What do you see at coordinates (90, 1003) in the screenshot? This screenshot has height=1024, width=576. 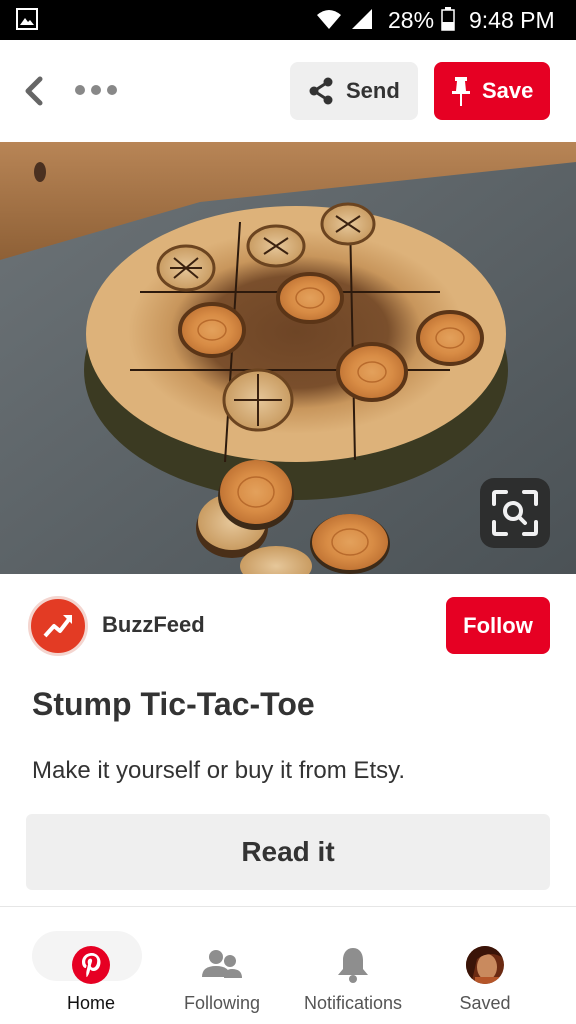 I see `nav-home-label: Home` at bounding box center [90, 1003].